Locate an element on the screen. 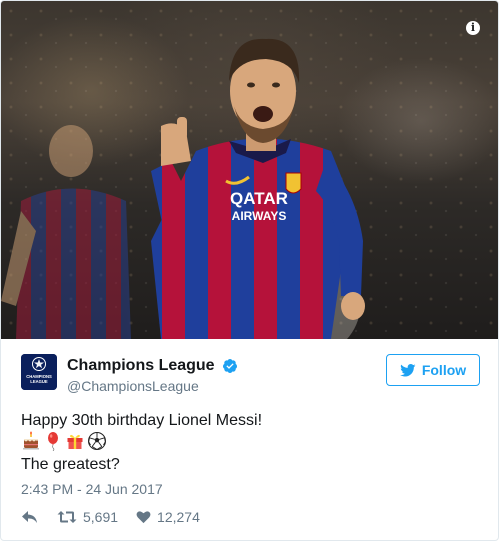 This screenshot has height=541, width=499. account-handle: @ChampionsLeague is located at coordinates (133, 386).